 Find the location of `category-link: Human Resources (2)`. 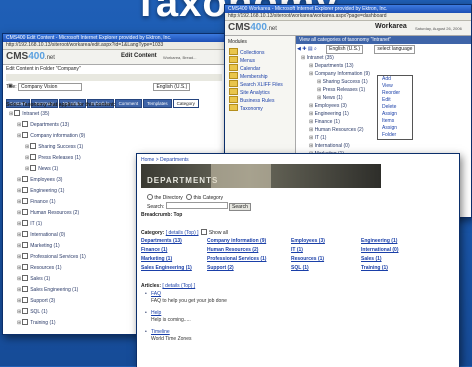

category-link: Human Resources (2) is located at coordinates (232, 250).